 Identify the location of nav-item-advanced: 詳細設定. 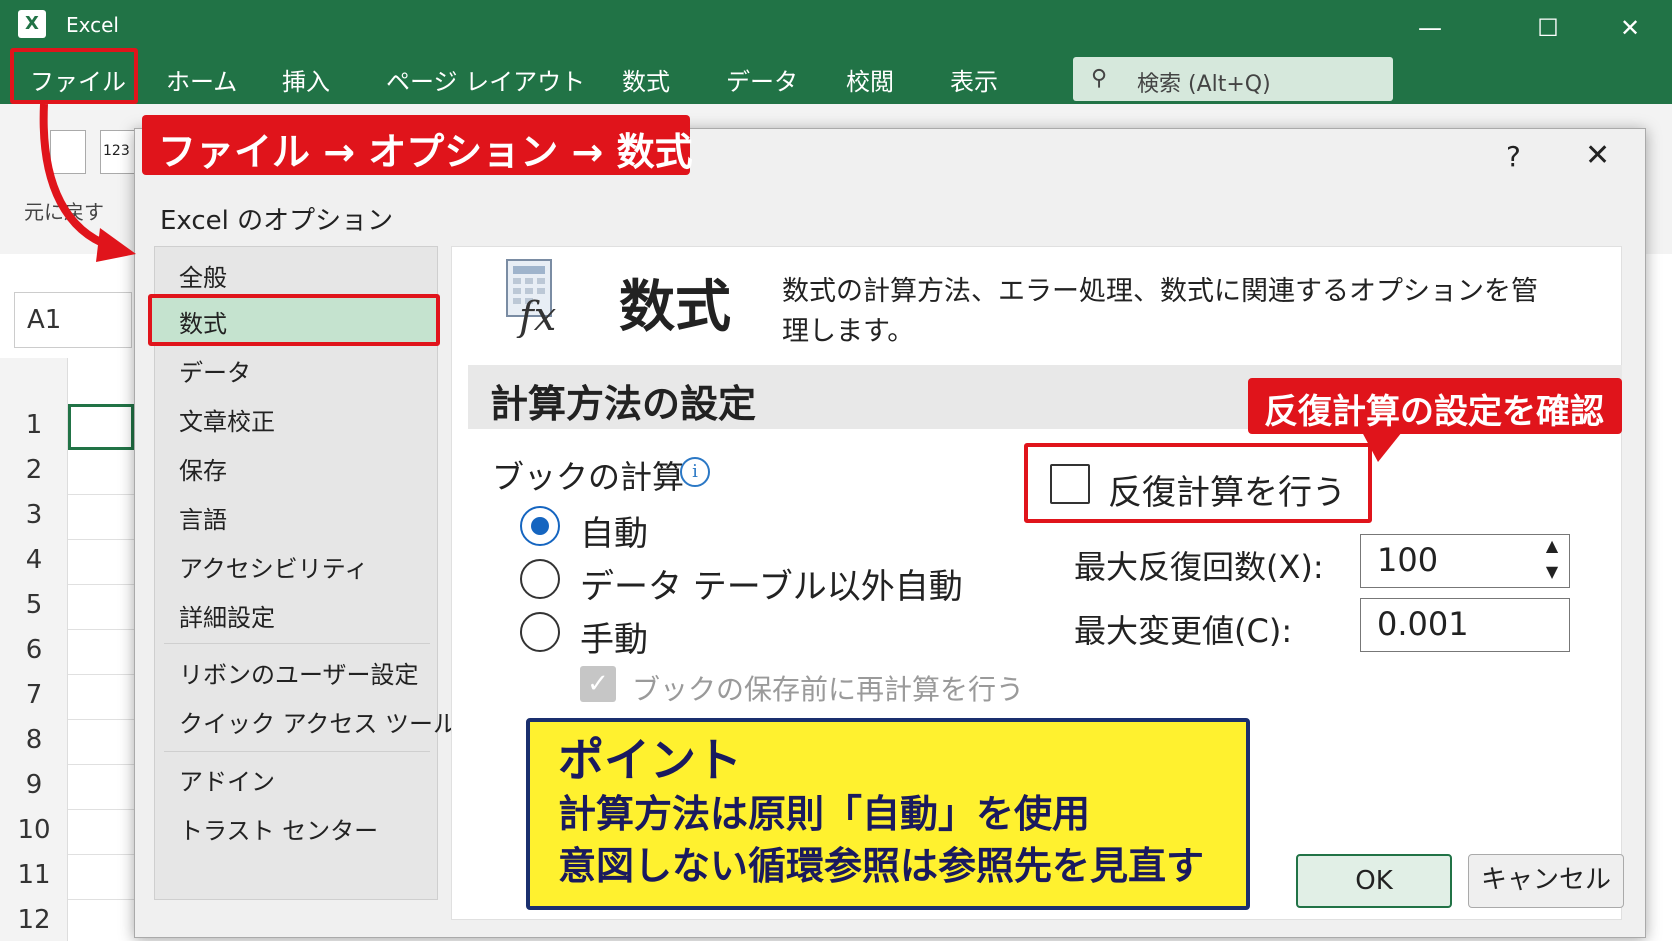
(227, 615).